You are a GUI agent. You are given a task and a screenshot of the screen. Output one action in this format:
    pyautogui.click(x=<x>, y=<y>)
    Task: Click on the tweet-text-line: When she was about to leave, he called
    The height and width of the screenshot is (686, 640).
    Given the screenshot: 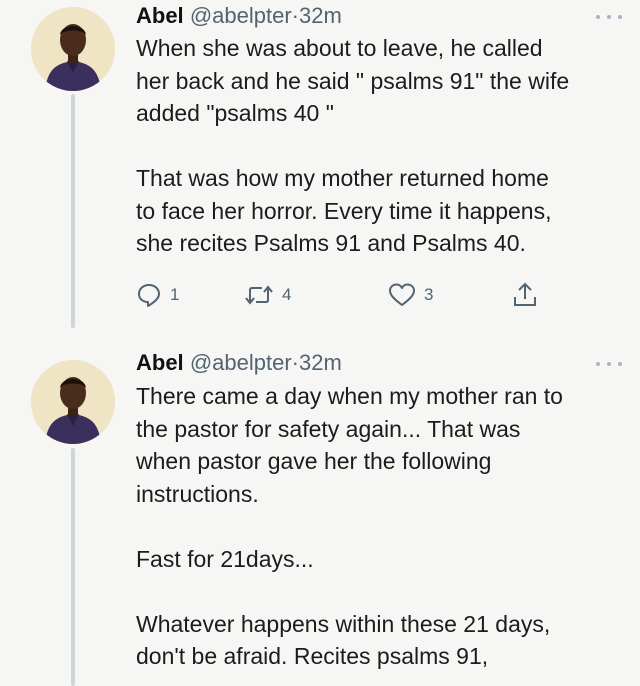 What is the action you would take?
    pyautogui.click(x=339, y=48)
    